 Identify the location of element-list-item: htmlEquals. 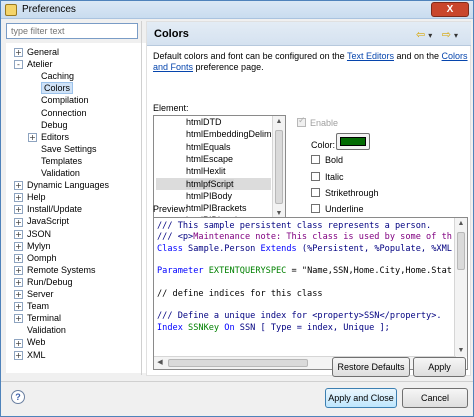
(213, 147).